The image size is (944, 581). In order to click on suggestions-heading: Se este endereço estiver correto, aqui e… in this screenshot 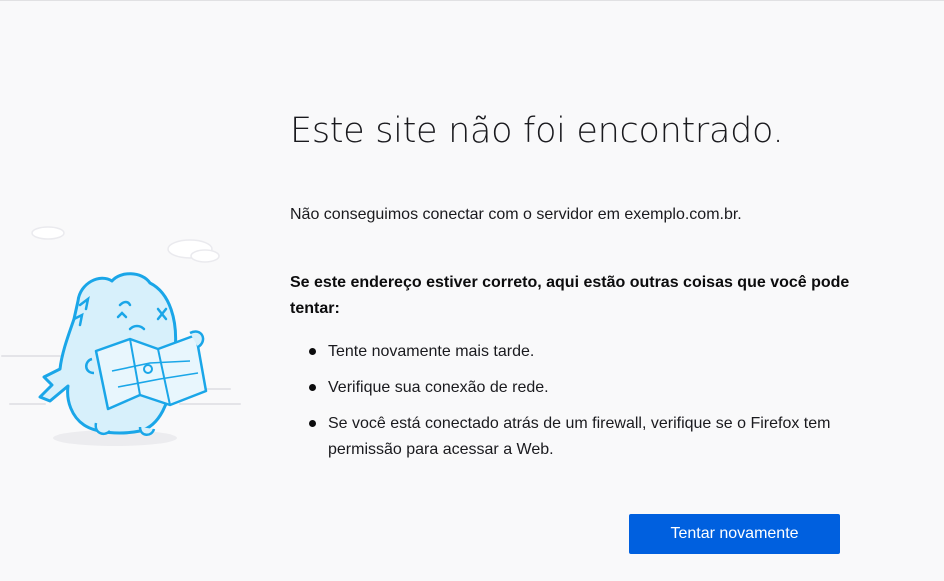, I will do `click(570, 295)`.